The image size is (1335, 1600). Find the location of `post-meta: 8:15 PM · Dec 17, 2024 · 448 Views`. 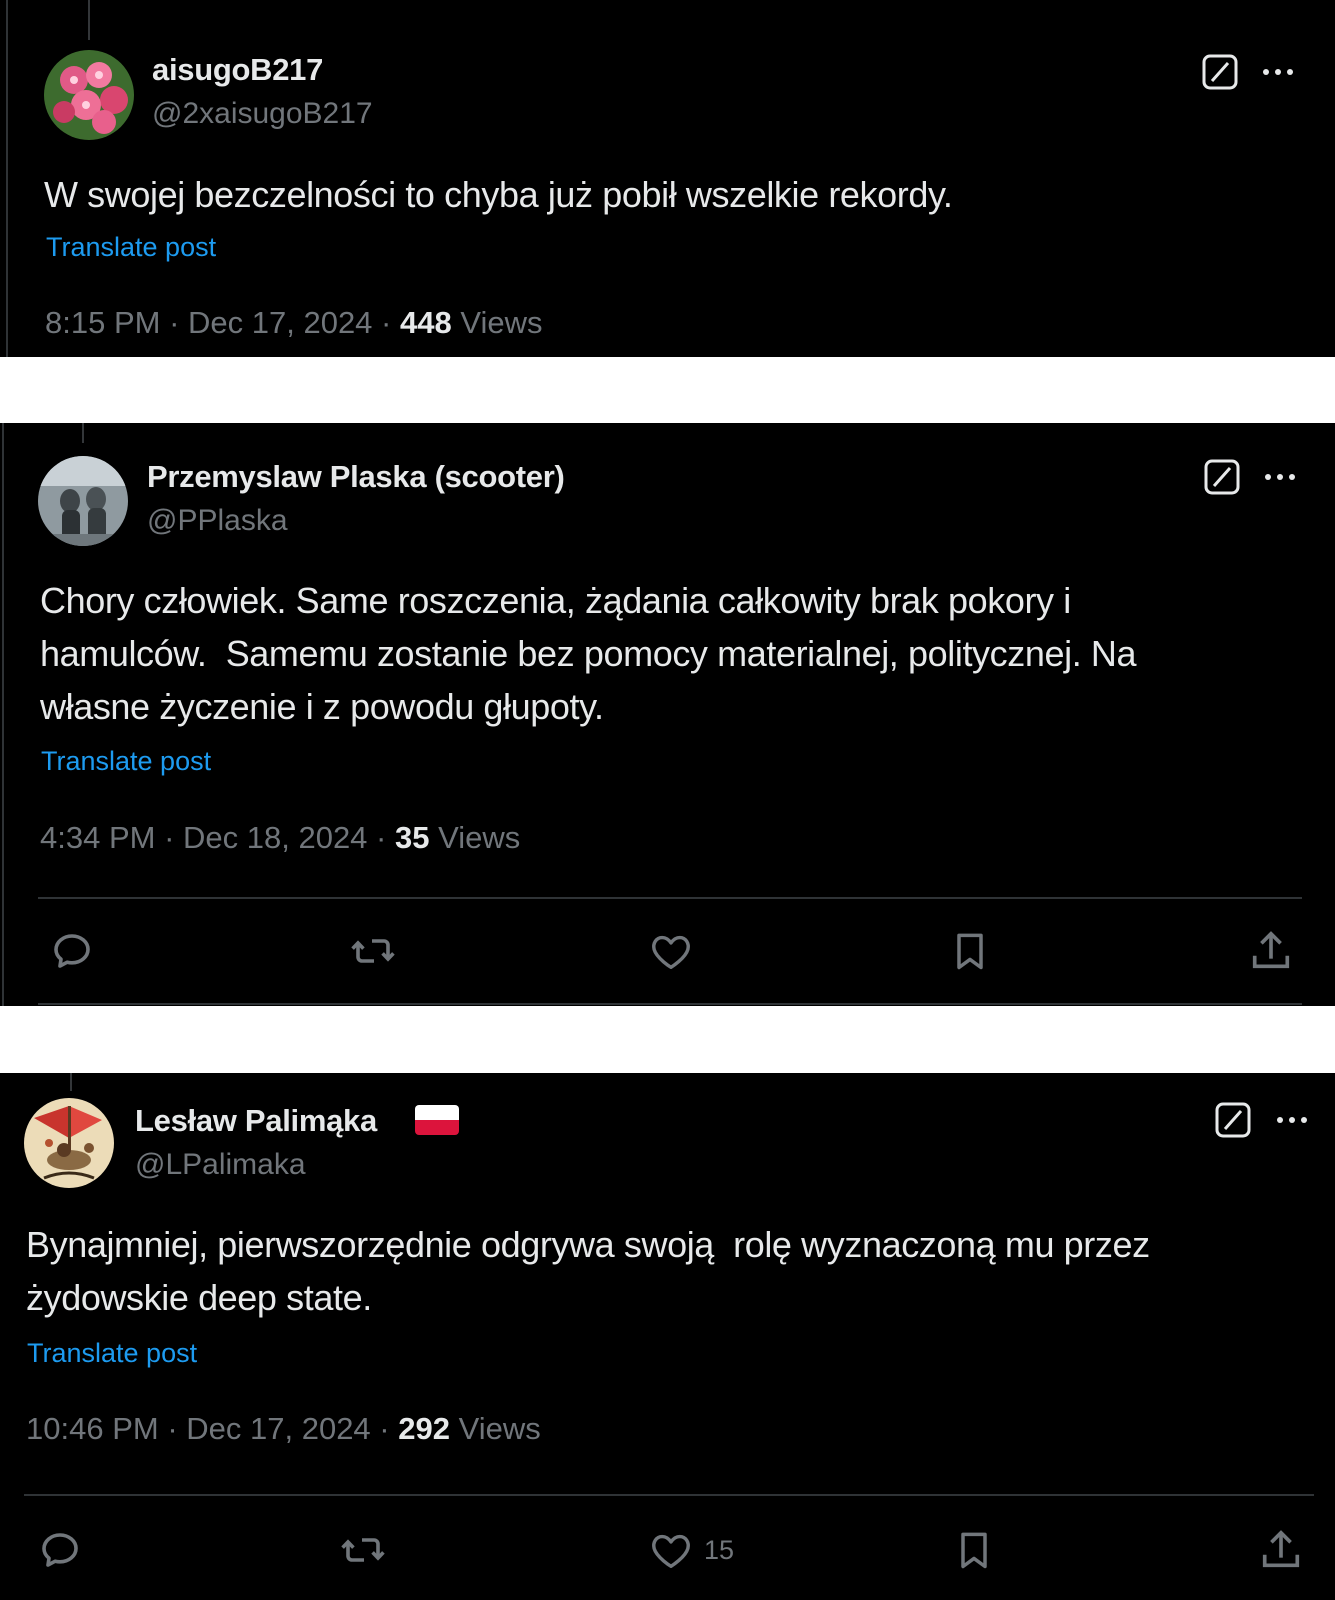

post-meta: 8:15 PM · Dec 17, 2024 · 448 Views is located at coordinates (294, 323).